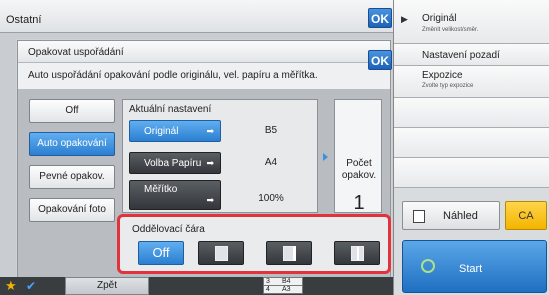 Image resolution: width=549 pixels, height=295 pixels. What do you see at coordinates (439, 18) in the screenshot?
I see `right-item-original-title: Originál` at bounding box center [439, 18].